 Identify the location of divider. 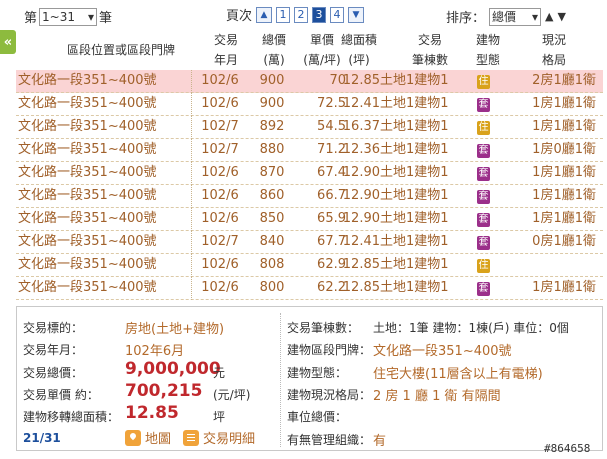
(280, 380).